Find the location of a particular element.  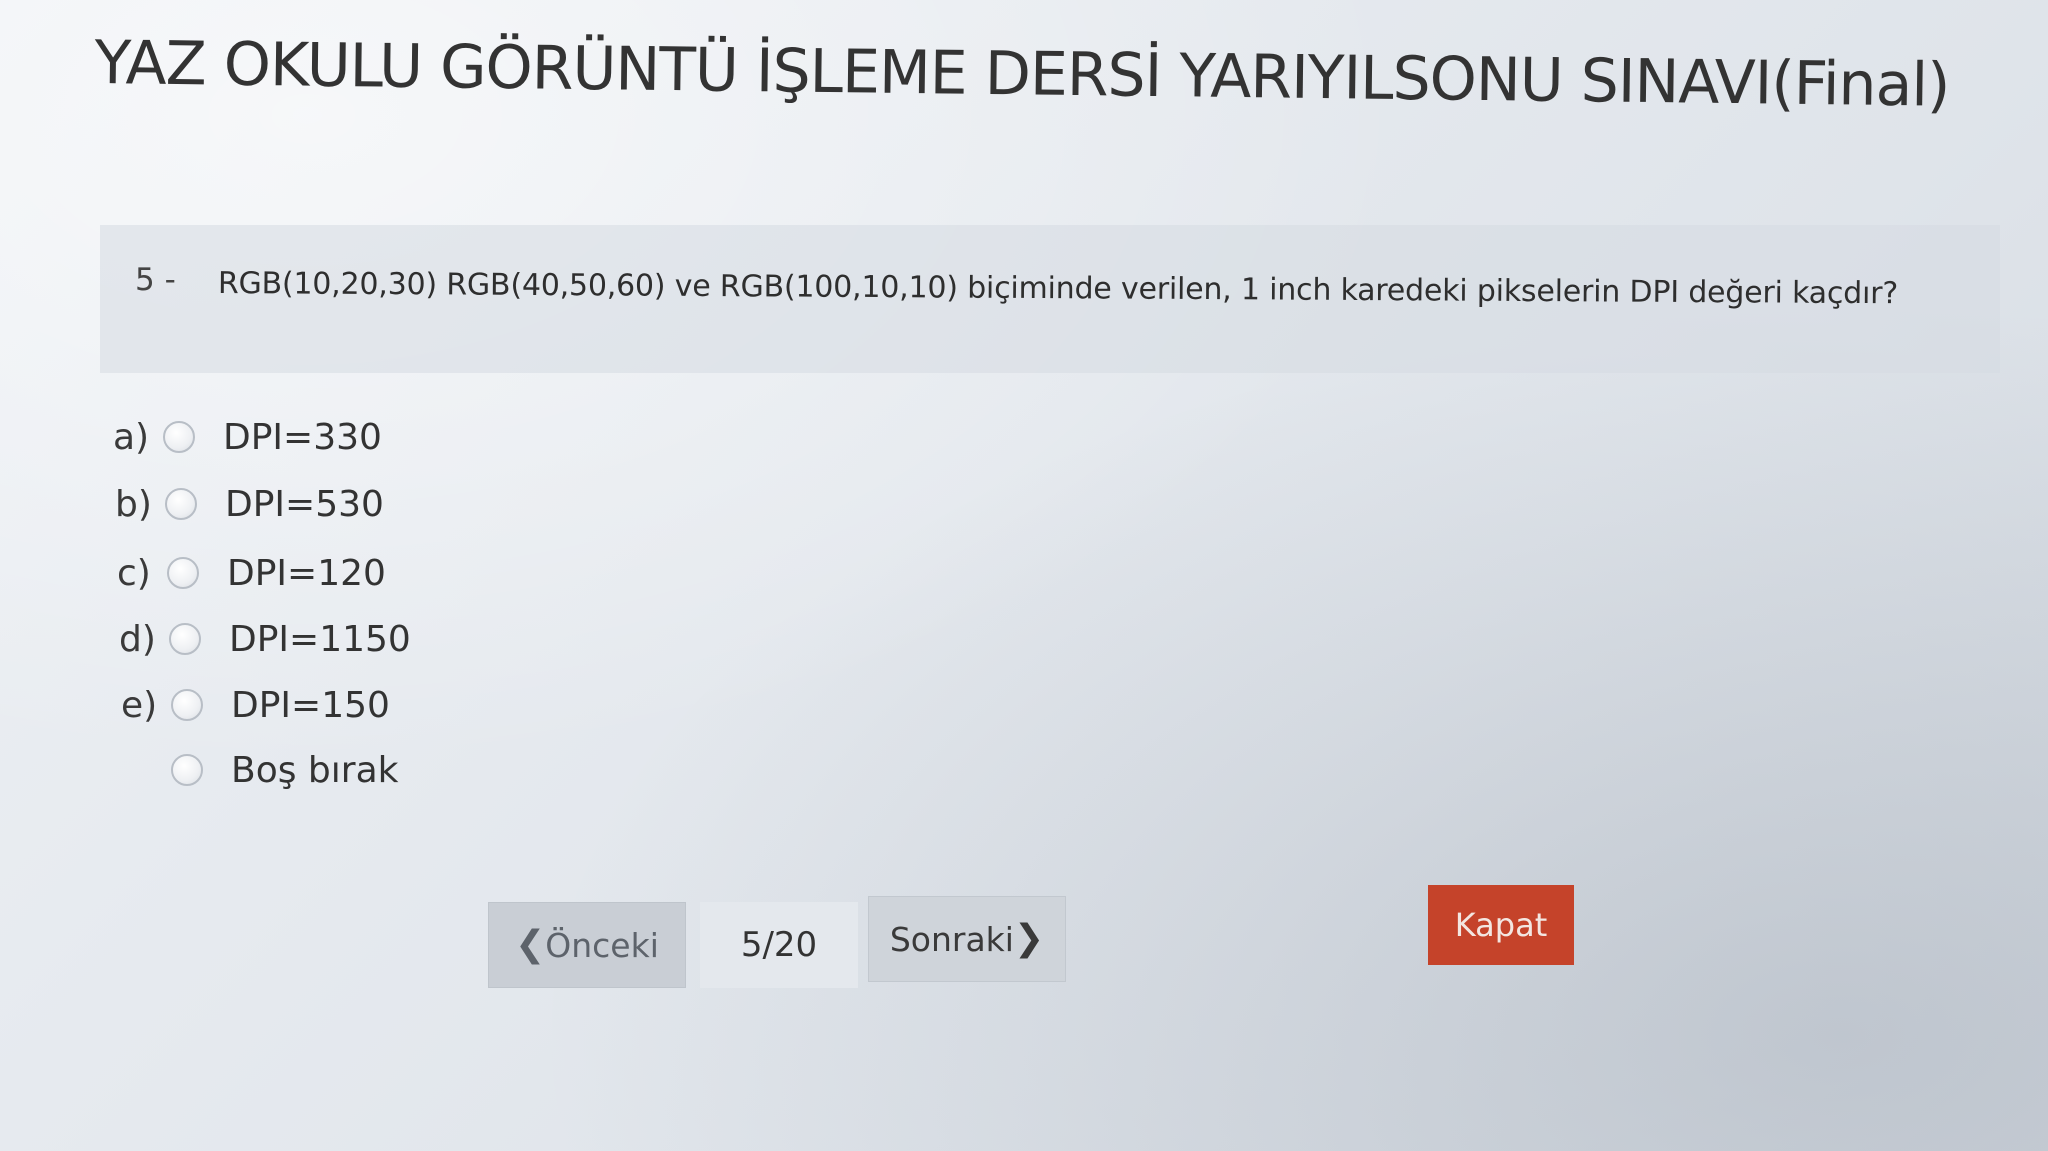

option-letter: c) is located at coordinates (134, 573).